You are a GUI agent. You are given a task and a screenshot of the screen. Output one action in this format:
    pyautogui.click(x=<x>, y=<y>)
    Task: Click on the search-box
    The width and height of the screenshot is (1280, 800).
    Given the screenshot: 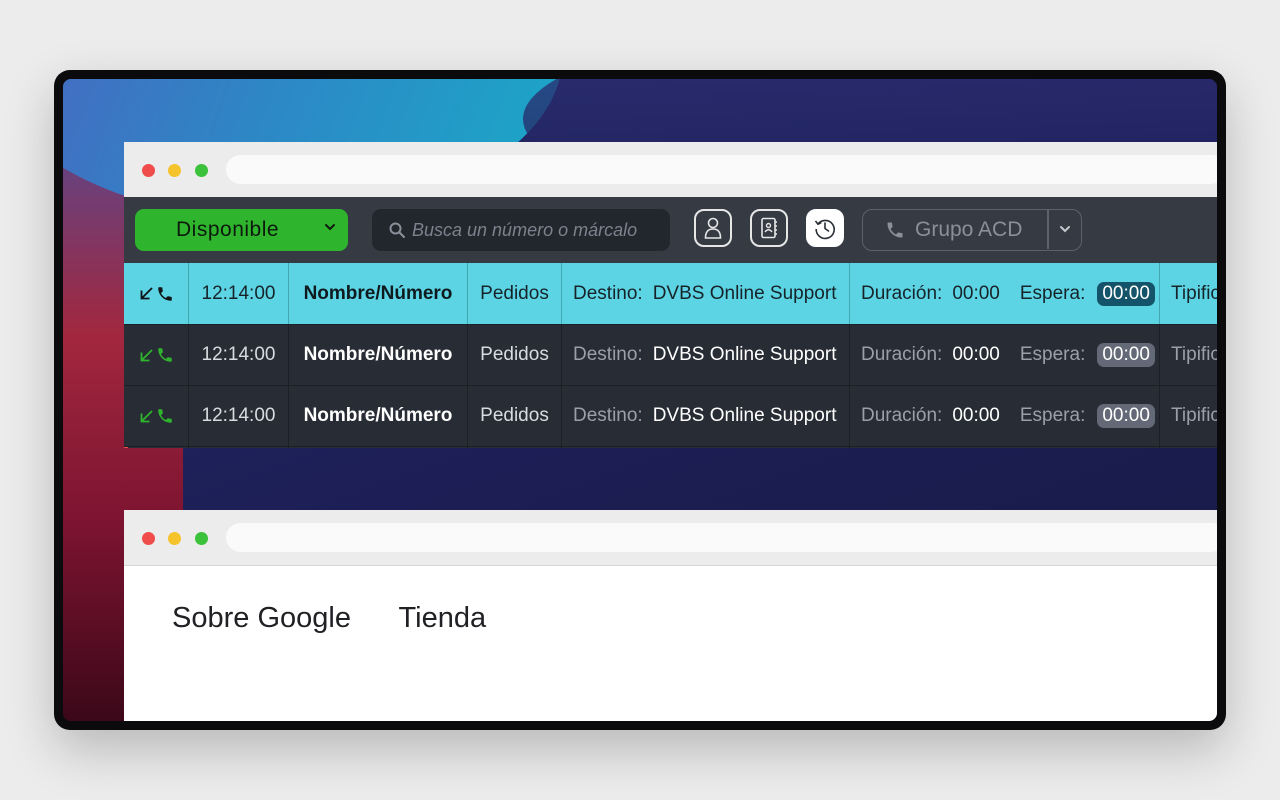 What is the action you would take?
    pyautogui.click(x=521, y=230)
    